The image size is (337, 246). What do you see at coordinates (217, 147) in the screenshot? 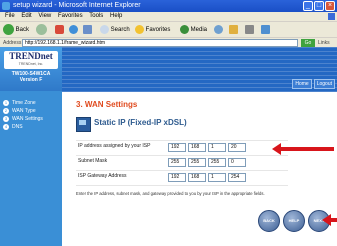
I see `ip-octet-3: 1` at bounding box center [217, 147].